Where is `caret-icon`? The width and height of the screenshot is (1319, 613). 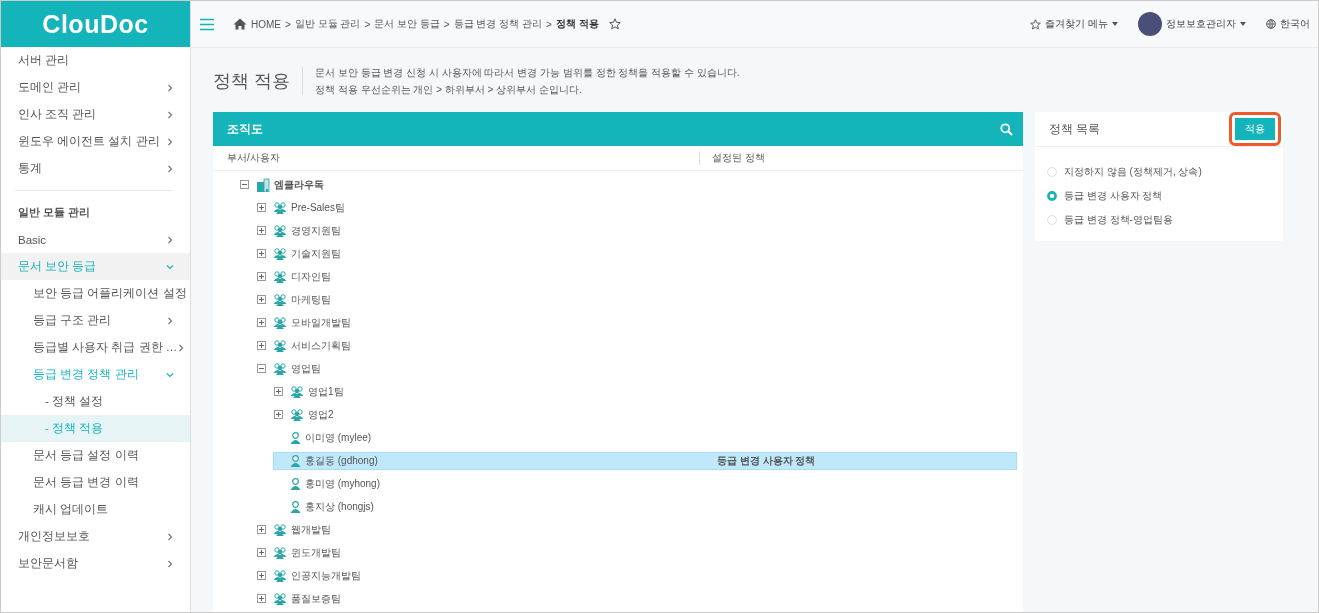
caret-icon is located at coordinates (1115, 24).